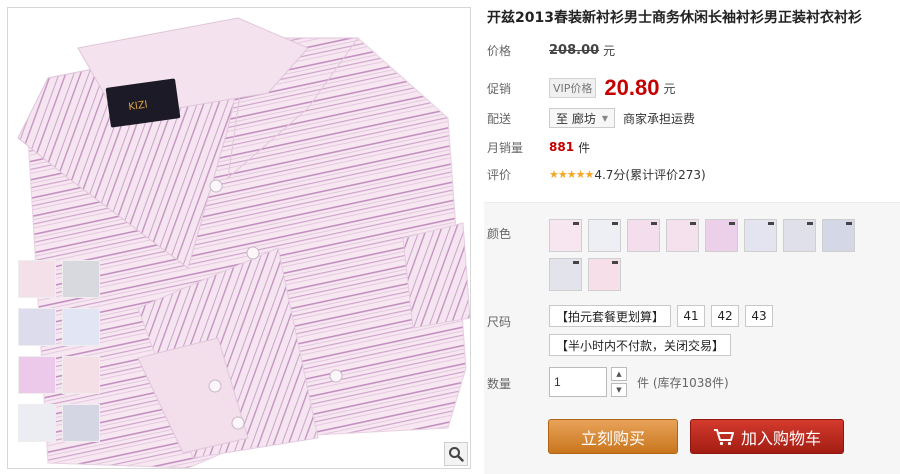  I want to click on destination-prefix: 至, so click(562, 118).